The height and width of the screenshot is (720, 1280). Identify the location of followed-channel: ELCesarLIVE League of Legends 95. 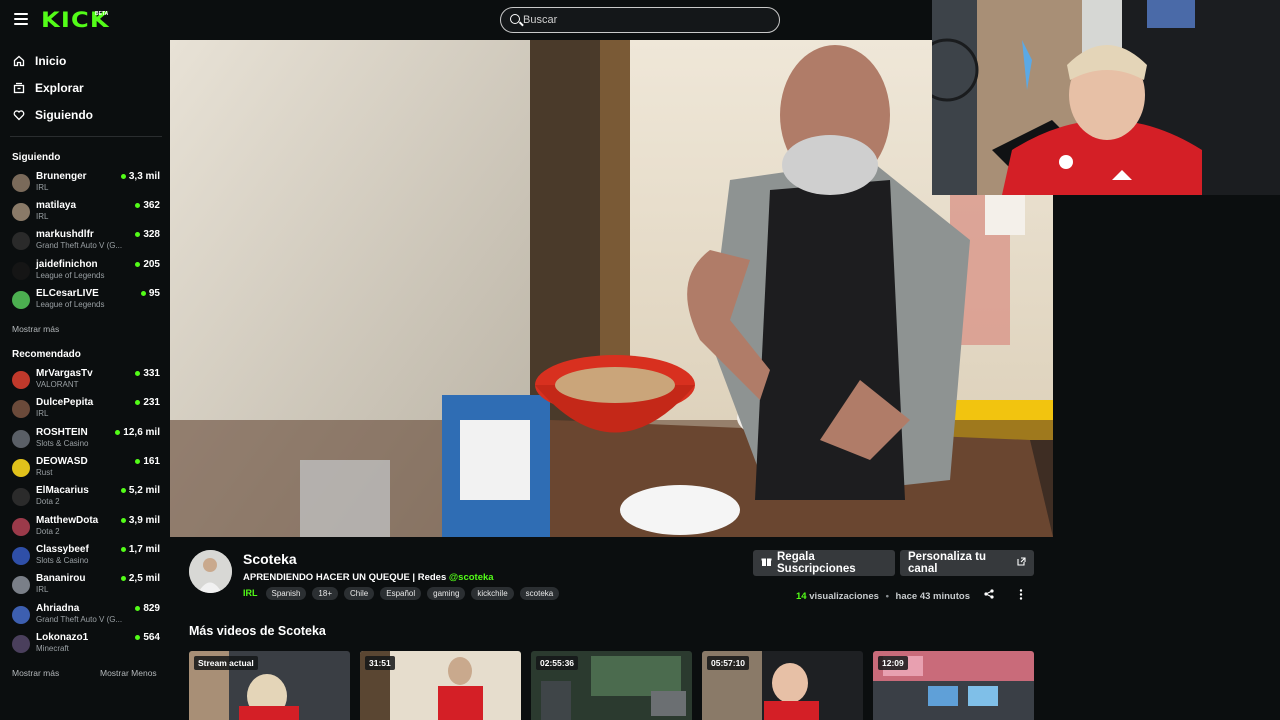
(86, 300).